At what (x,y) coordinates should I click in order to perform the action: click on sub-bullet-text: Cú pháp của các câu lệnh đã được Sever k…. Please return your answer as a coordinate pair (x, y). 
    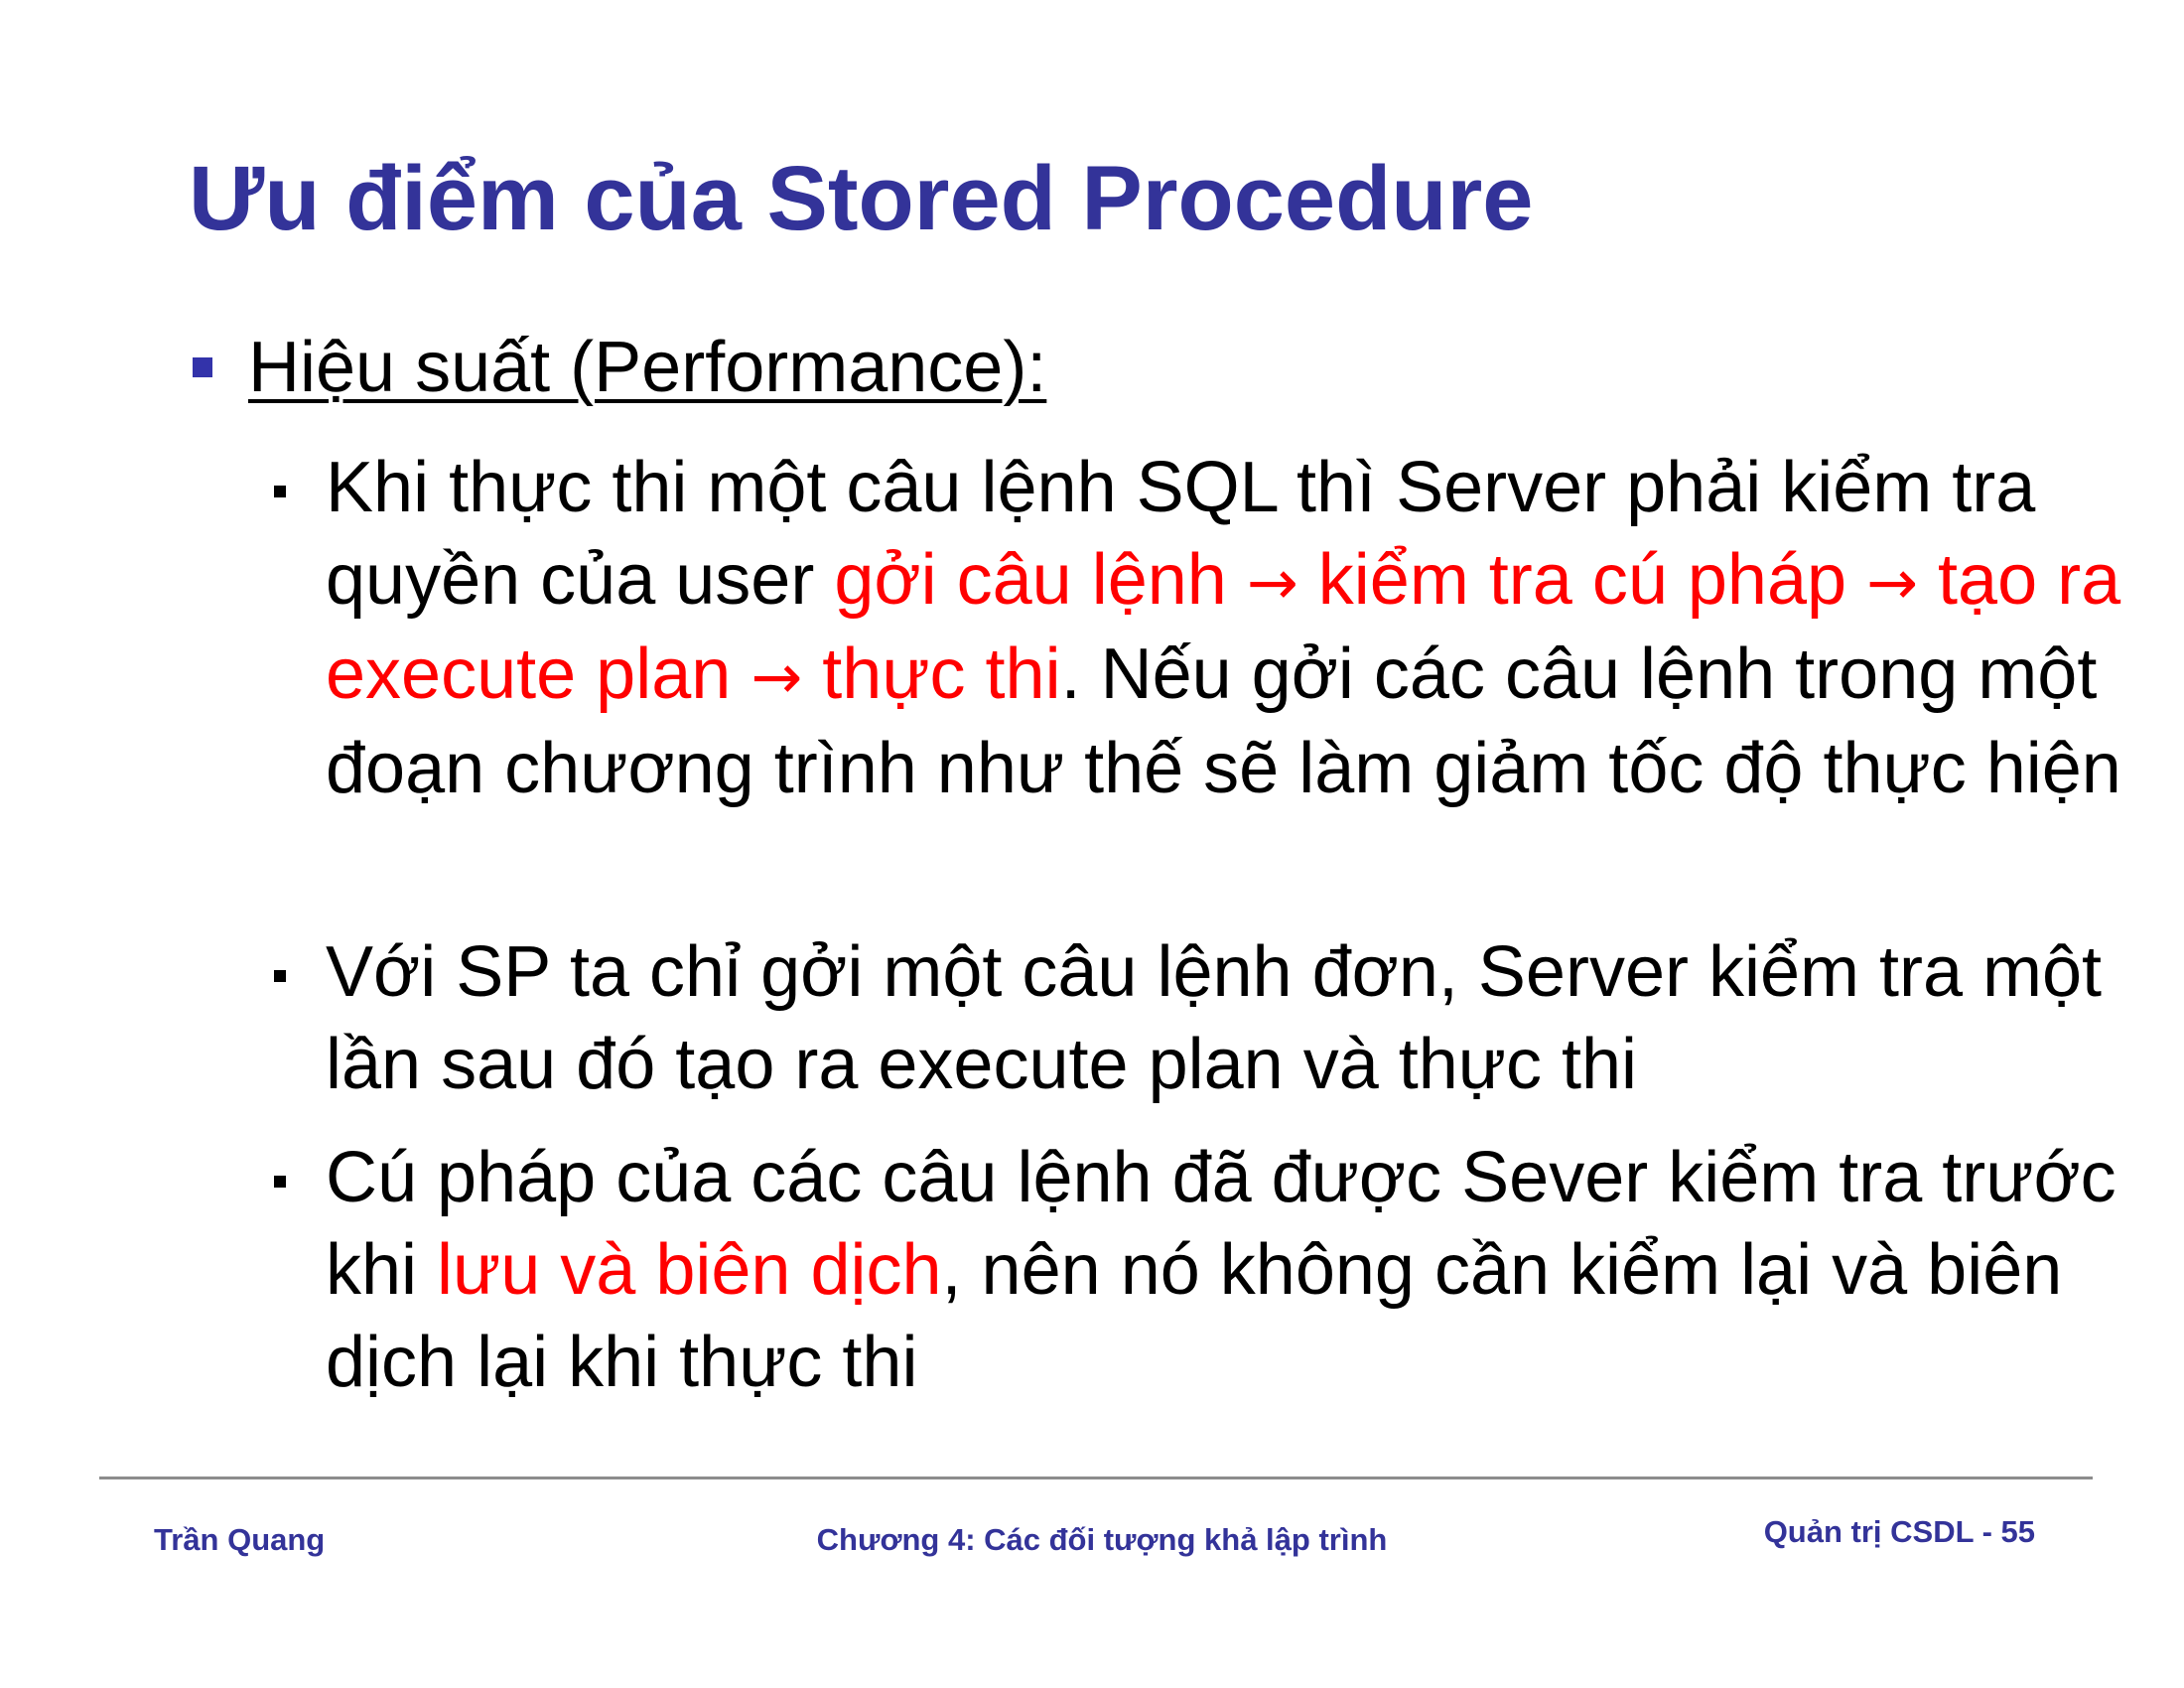
    Looking at the image, I should click on (1233, 1270).